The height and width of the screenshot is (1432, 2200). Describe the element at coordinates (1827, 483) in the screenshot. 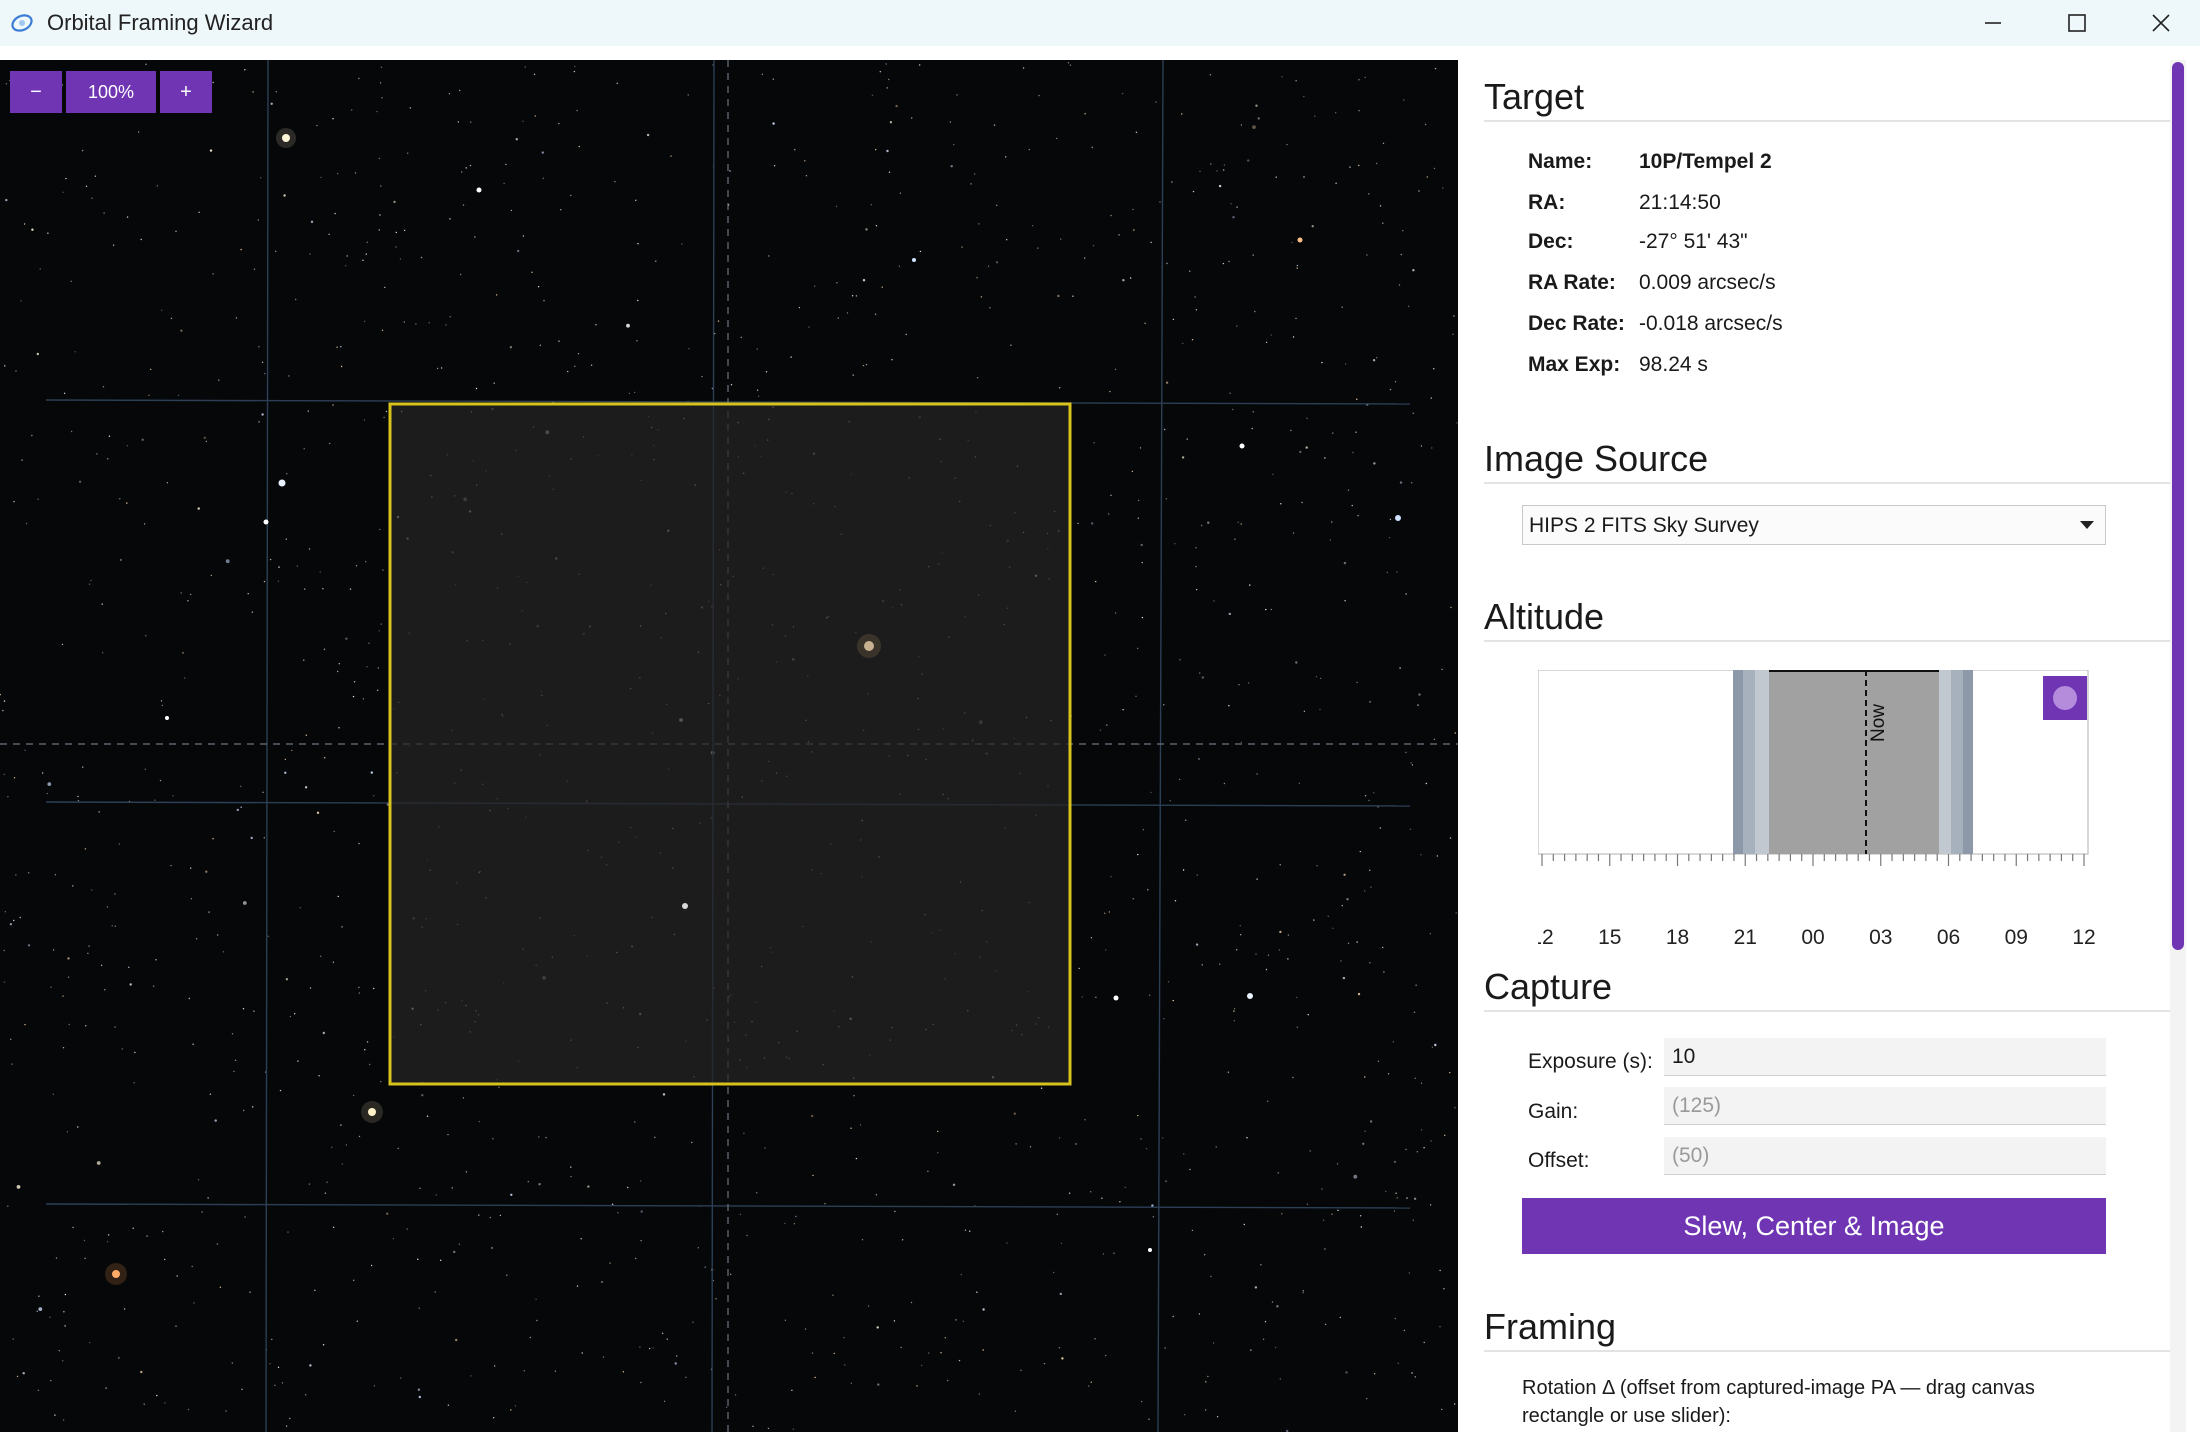

I see `image-source-divider` at that location.